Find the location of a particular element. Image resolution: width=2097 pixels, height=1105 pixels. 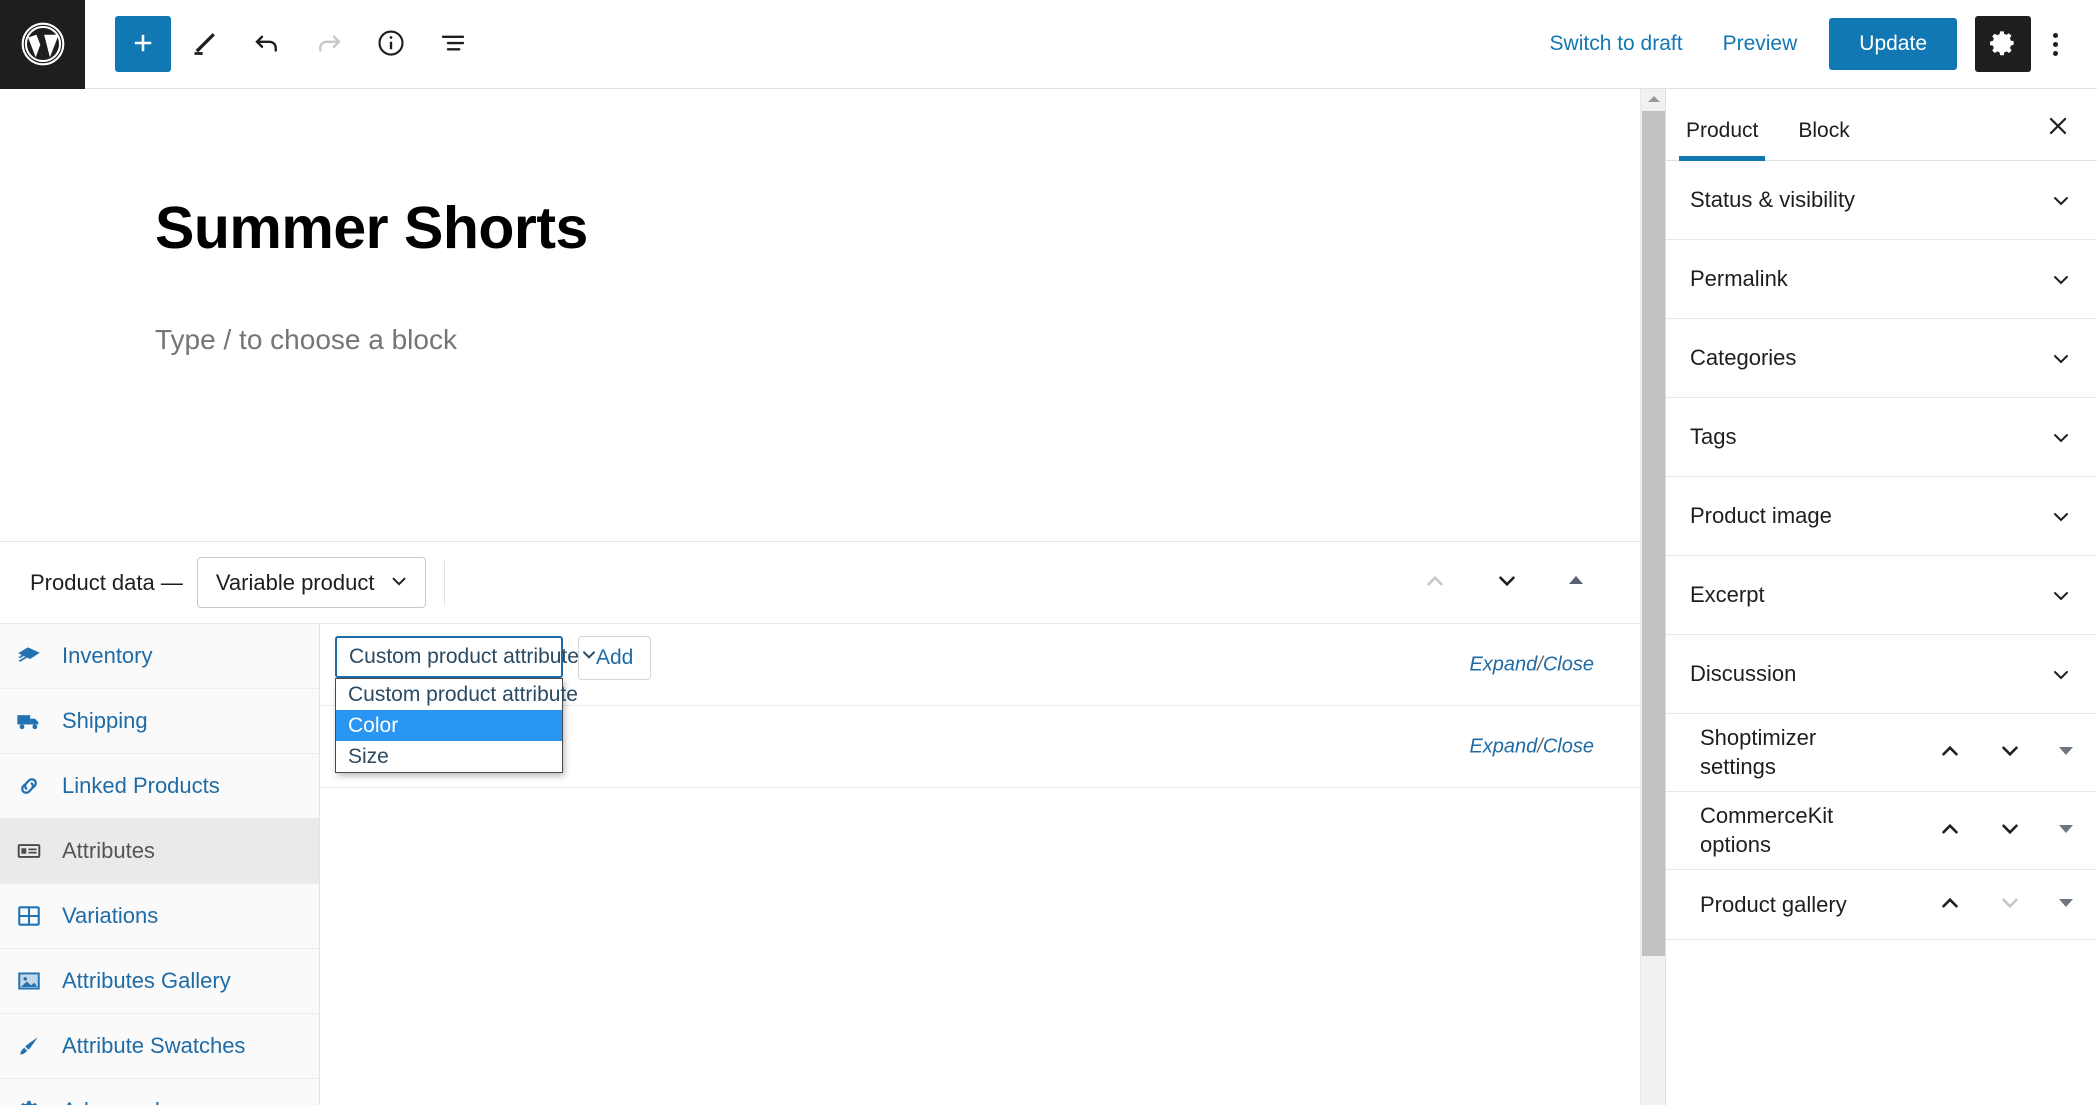

option-color: Color is located at coordinates (449, 725).